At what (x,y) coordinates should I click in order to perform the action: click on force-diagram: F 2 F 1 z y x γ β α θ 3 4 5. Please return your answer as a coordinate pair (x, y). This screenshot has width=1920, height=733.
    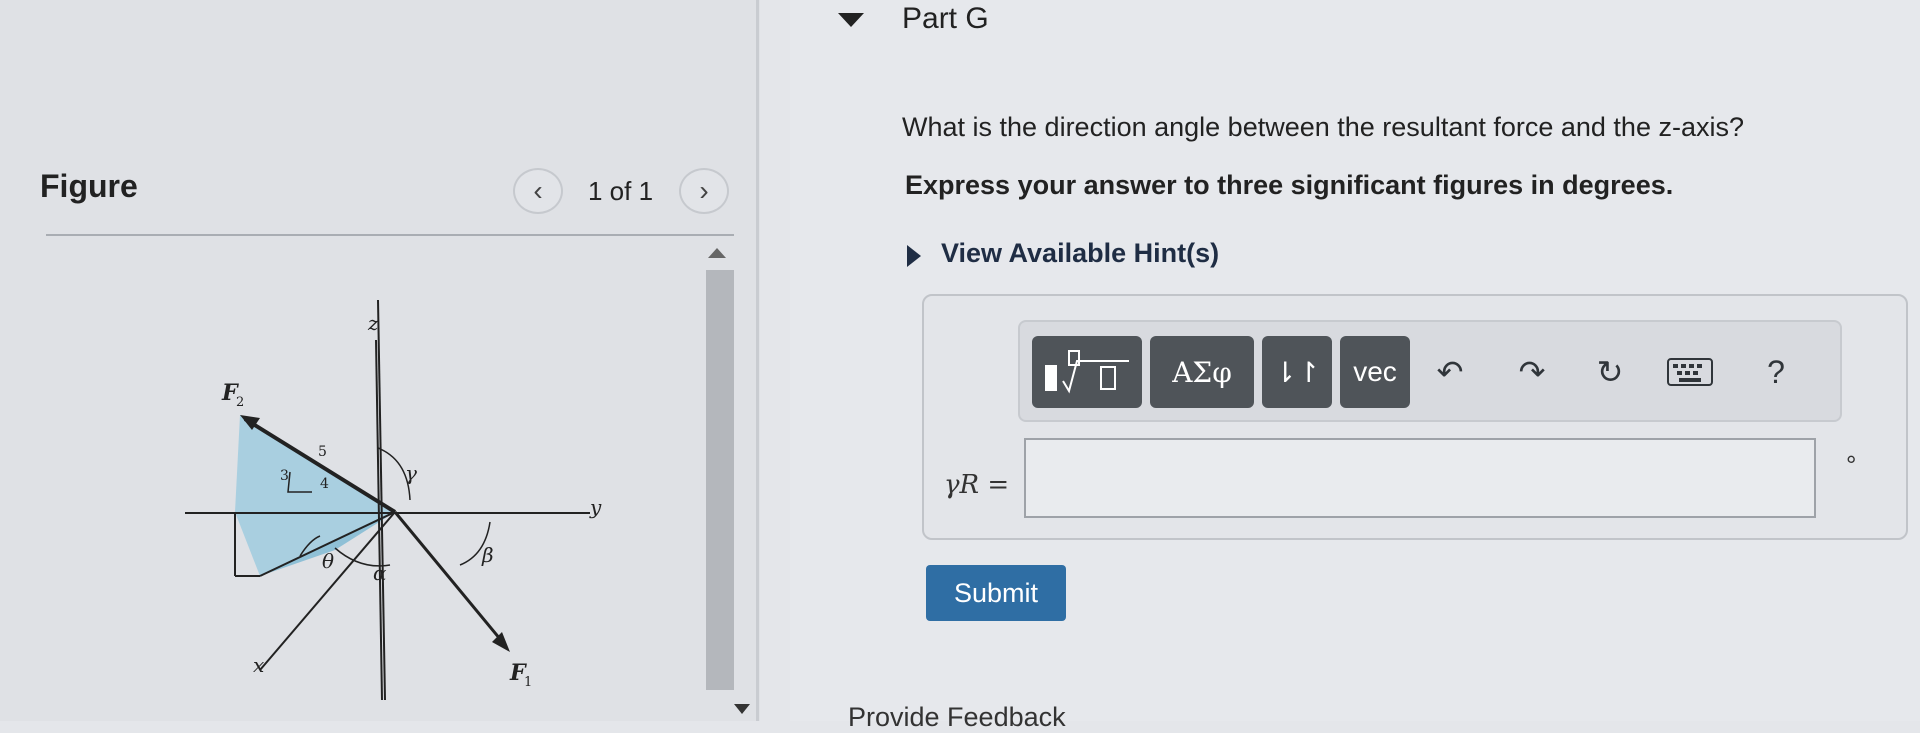
    Looking at the image, I should click on (393, 500).